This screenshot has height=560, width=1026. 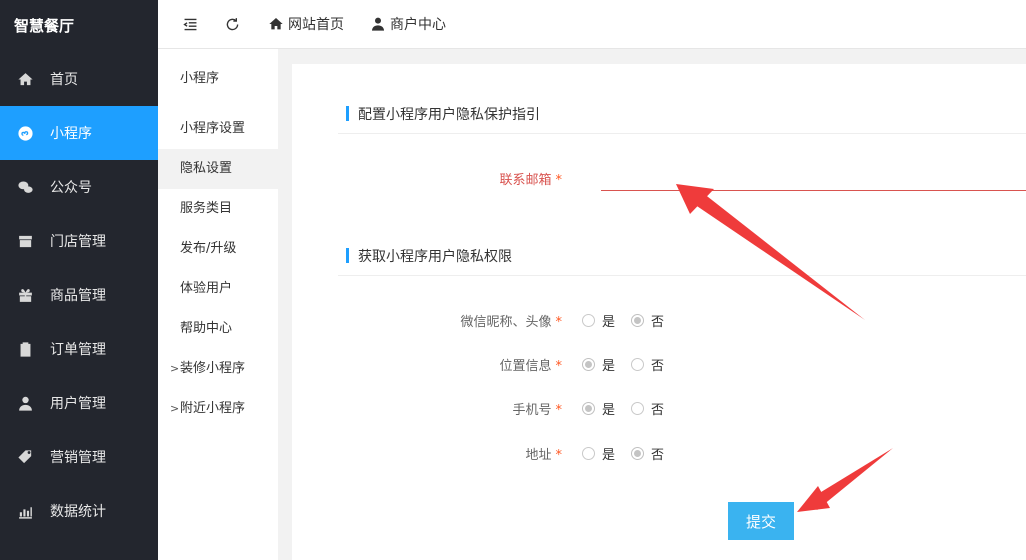 I want to click on submenu-item-trial-users: 体验用户, so click(x=218, y=289).